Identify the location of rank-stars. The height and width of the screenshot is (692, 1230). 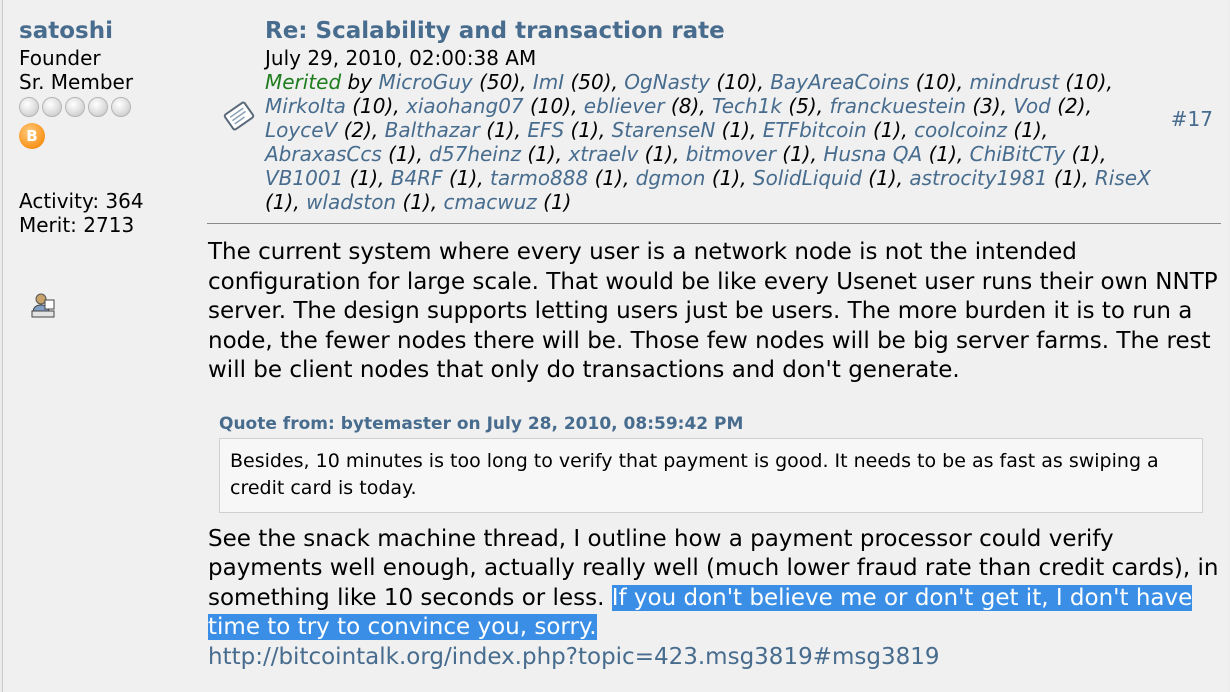
(109, 108).